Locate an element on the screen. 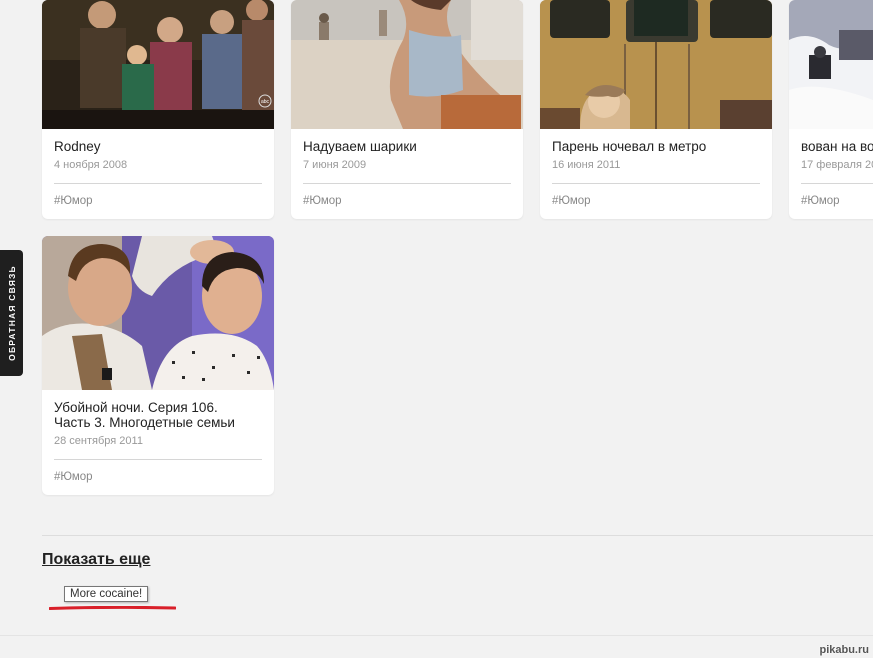 This screenshot has height=658, width=873. video-title: вован на во is located at coordinates (837, 146).